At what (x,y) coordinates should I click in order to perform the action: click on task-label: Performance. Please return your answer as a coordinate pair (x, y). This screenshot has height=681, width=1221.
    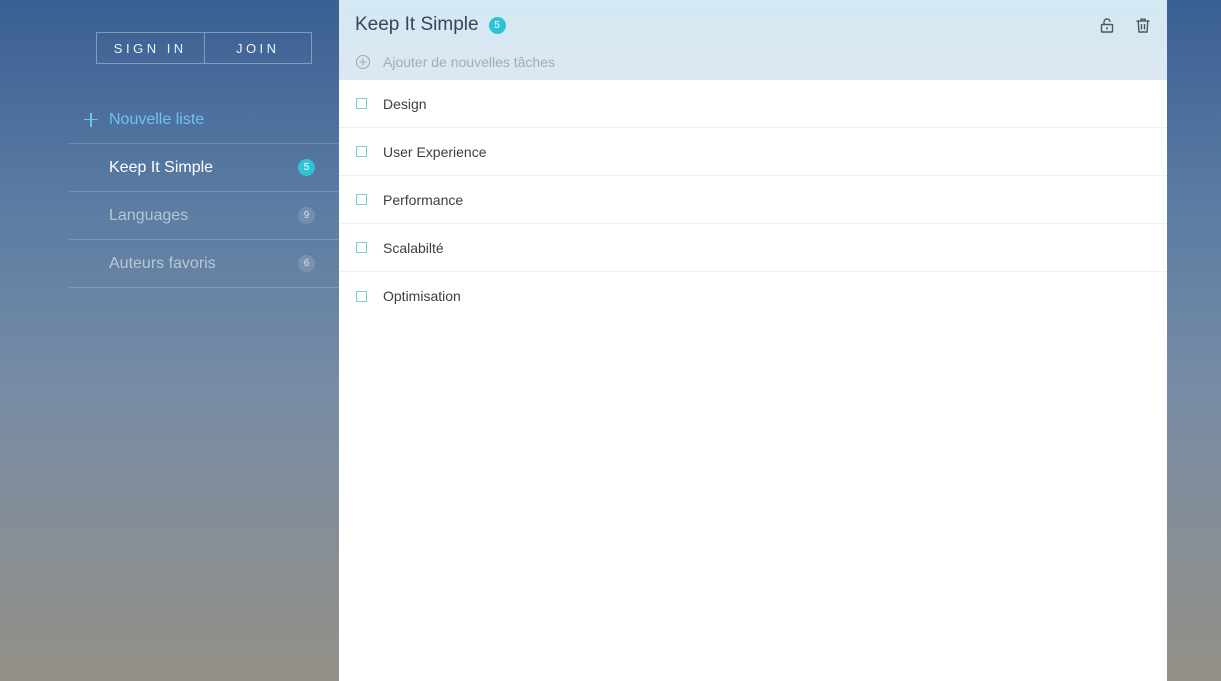
    Looking at the image, I should click on (423, 199).